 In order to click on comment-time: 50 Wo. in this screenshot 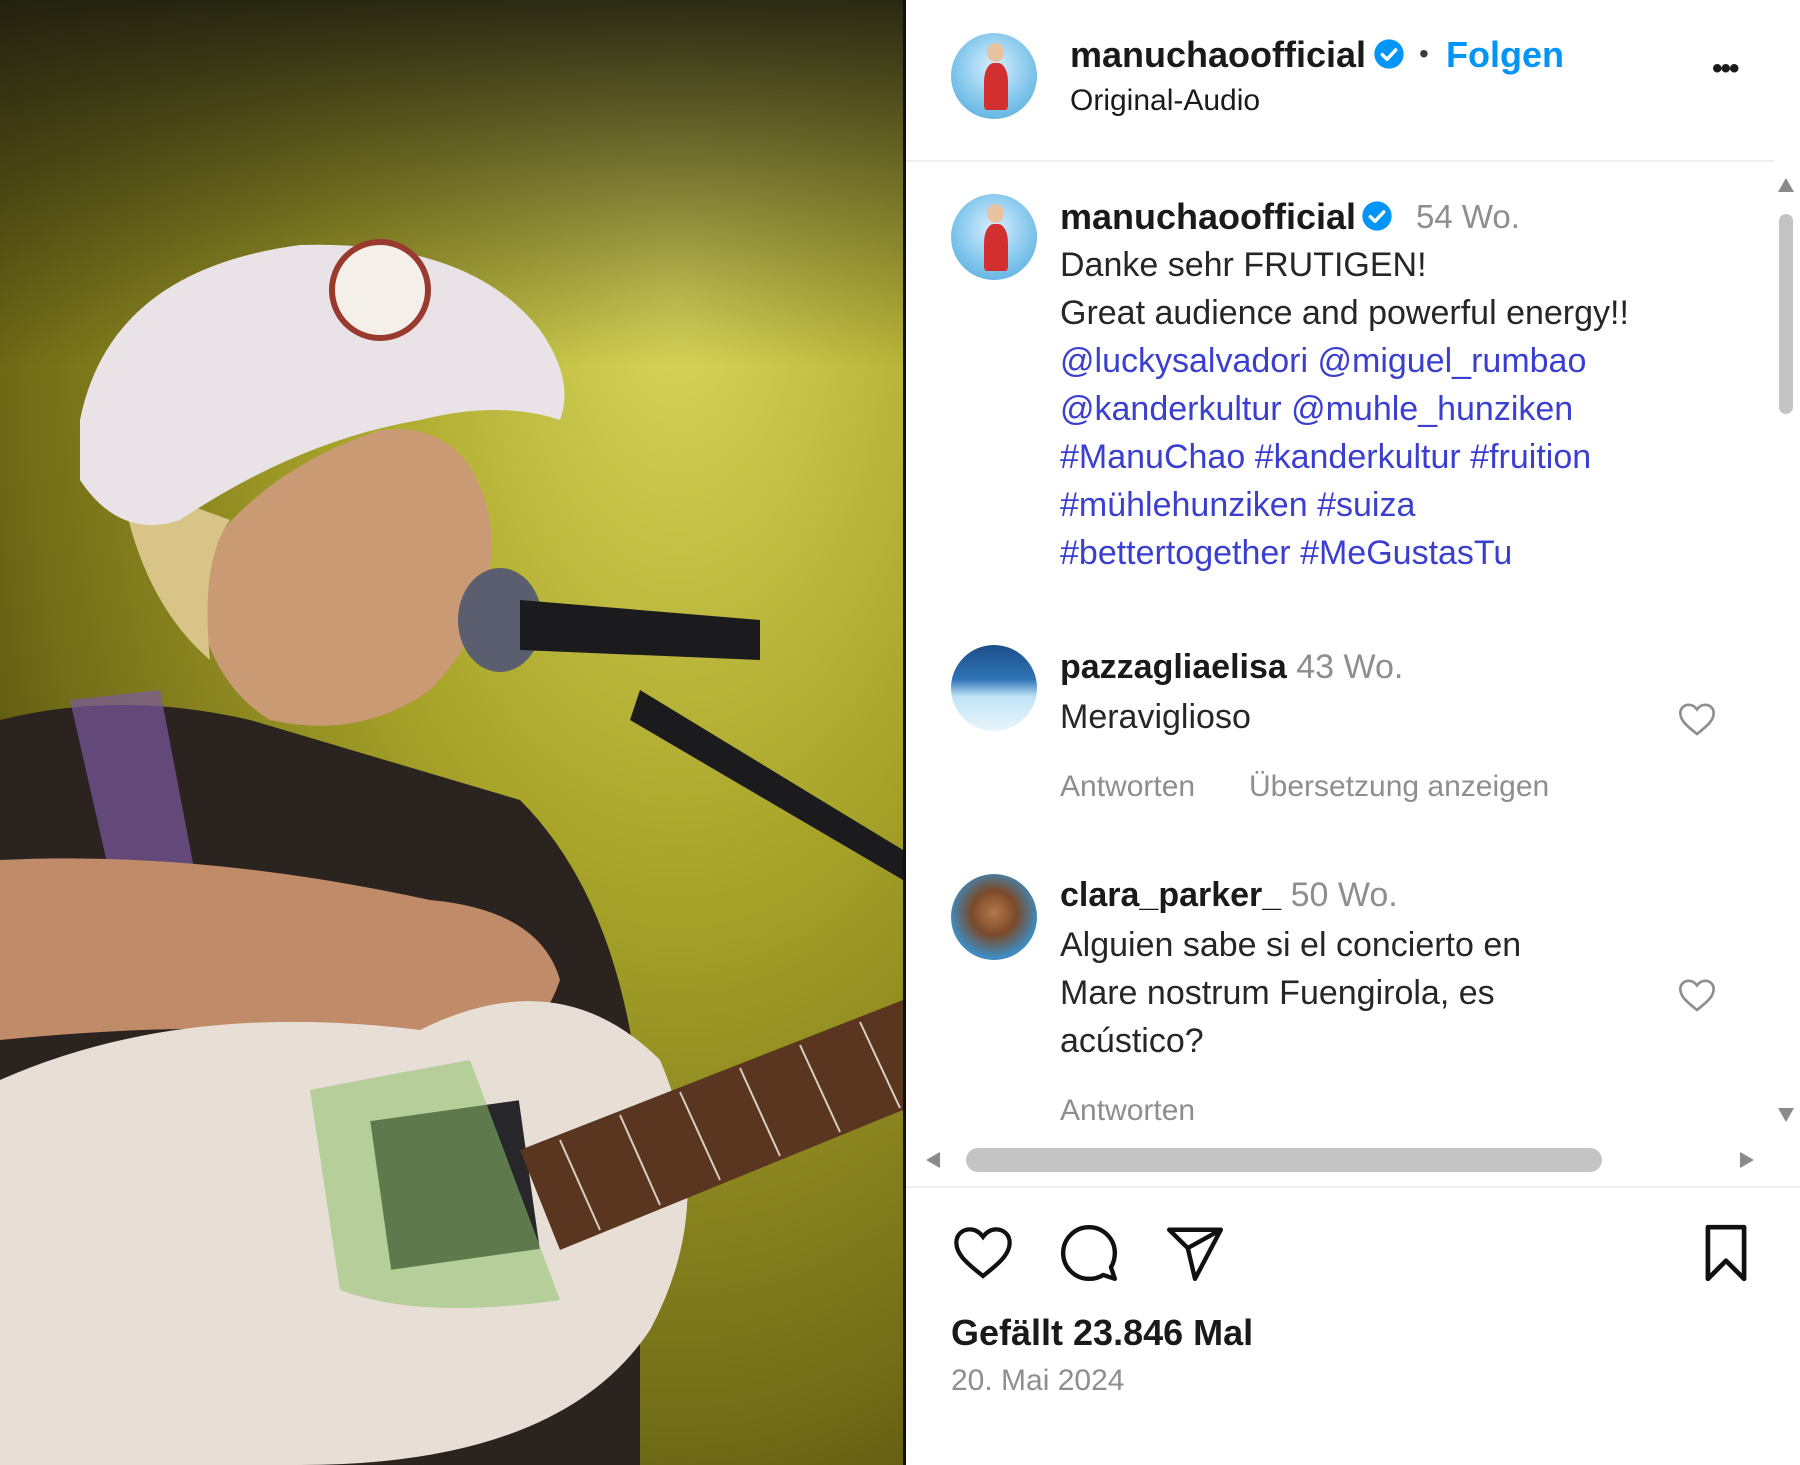, I will do `click(1344, 895)`.